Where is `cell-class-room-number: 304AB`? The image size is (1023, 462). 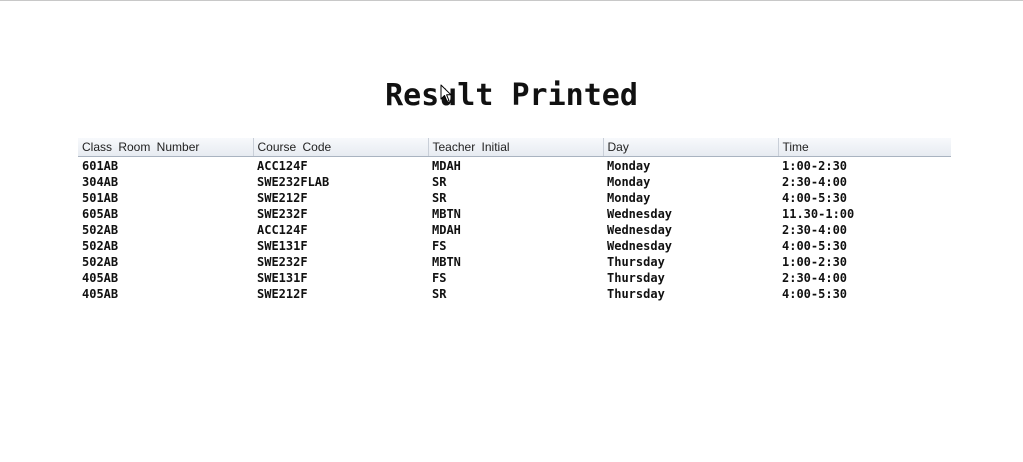
cell-class-room-number: 304AB is located at coordinates (100, 182).